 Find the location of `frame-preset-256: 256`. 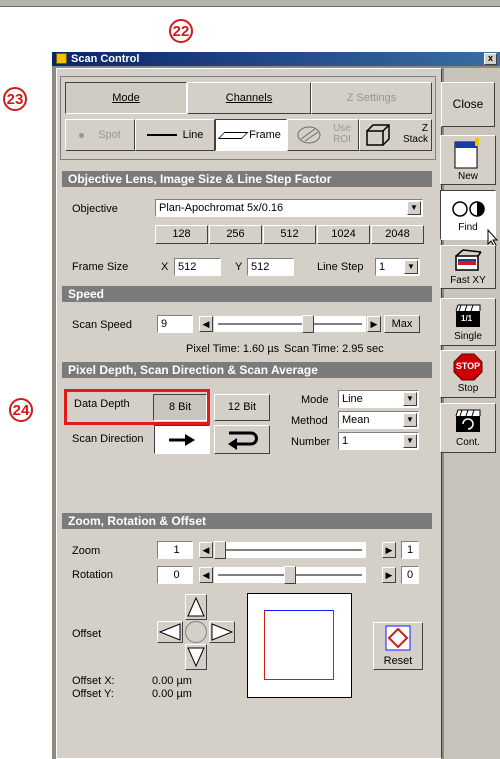

frame-preset-256: 256 is located at coordinates (235, 234).